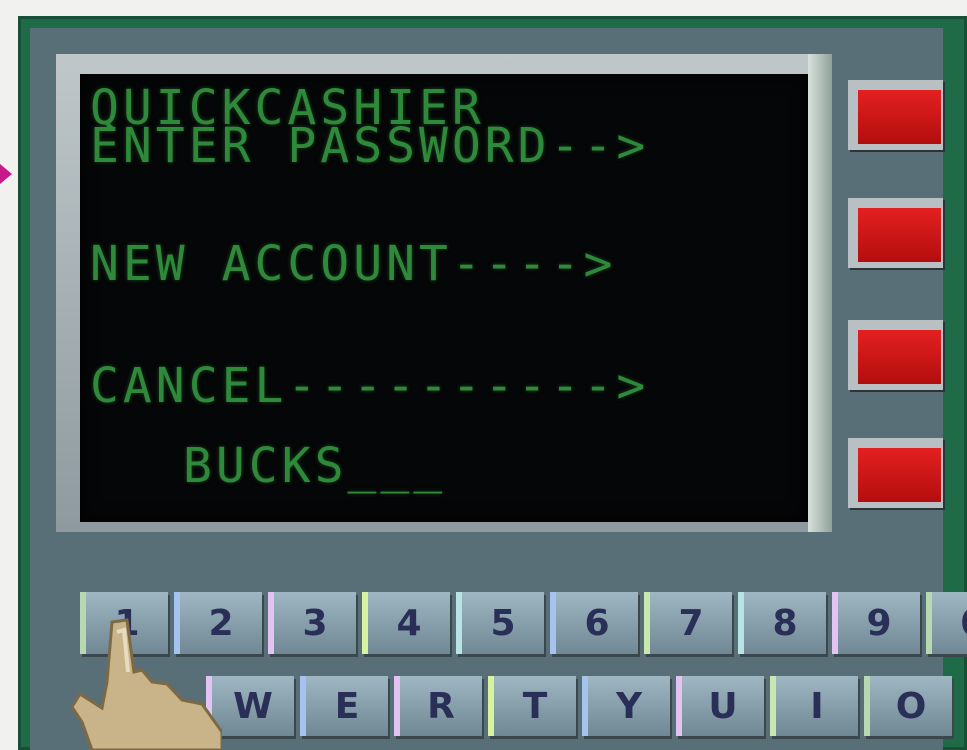  Describe the element at coordinates (406, 623) in the screenshot. I see `key-4: 4` at that location.